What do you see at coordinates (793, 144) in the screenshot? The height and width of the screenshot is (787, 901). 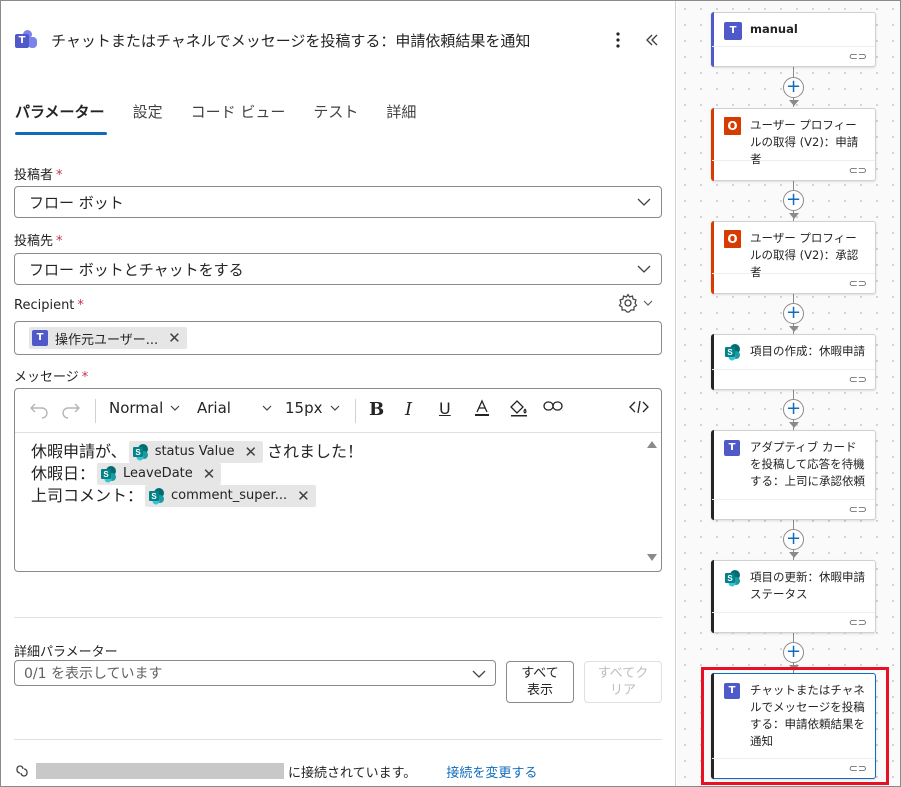 I see `flow-card-get-profile-requester: O ユーザー プロフィールの取得 (V2)：申請者 ⊂⊃` at bounding box center [793, 144].